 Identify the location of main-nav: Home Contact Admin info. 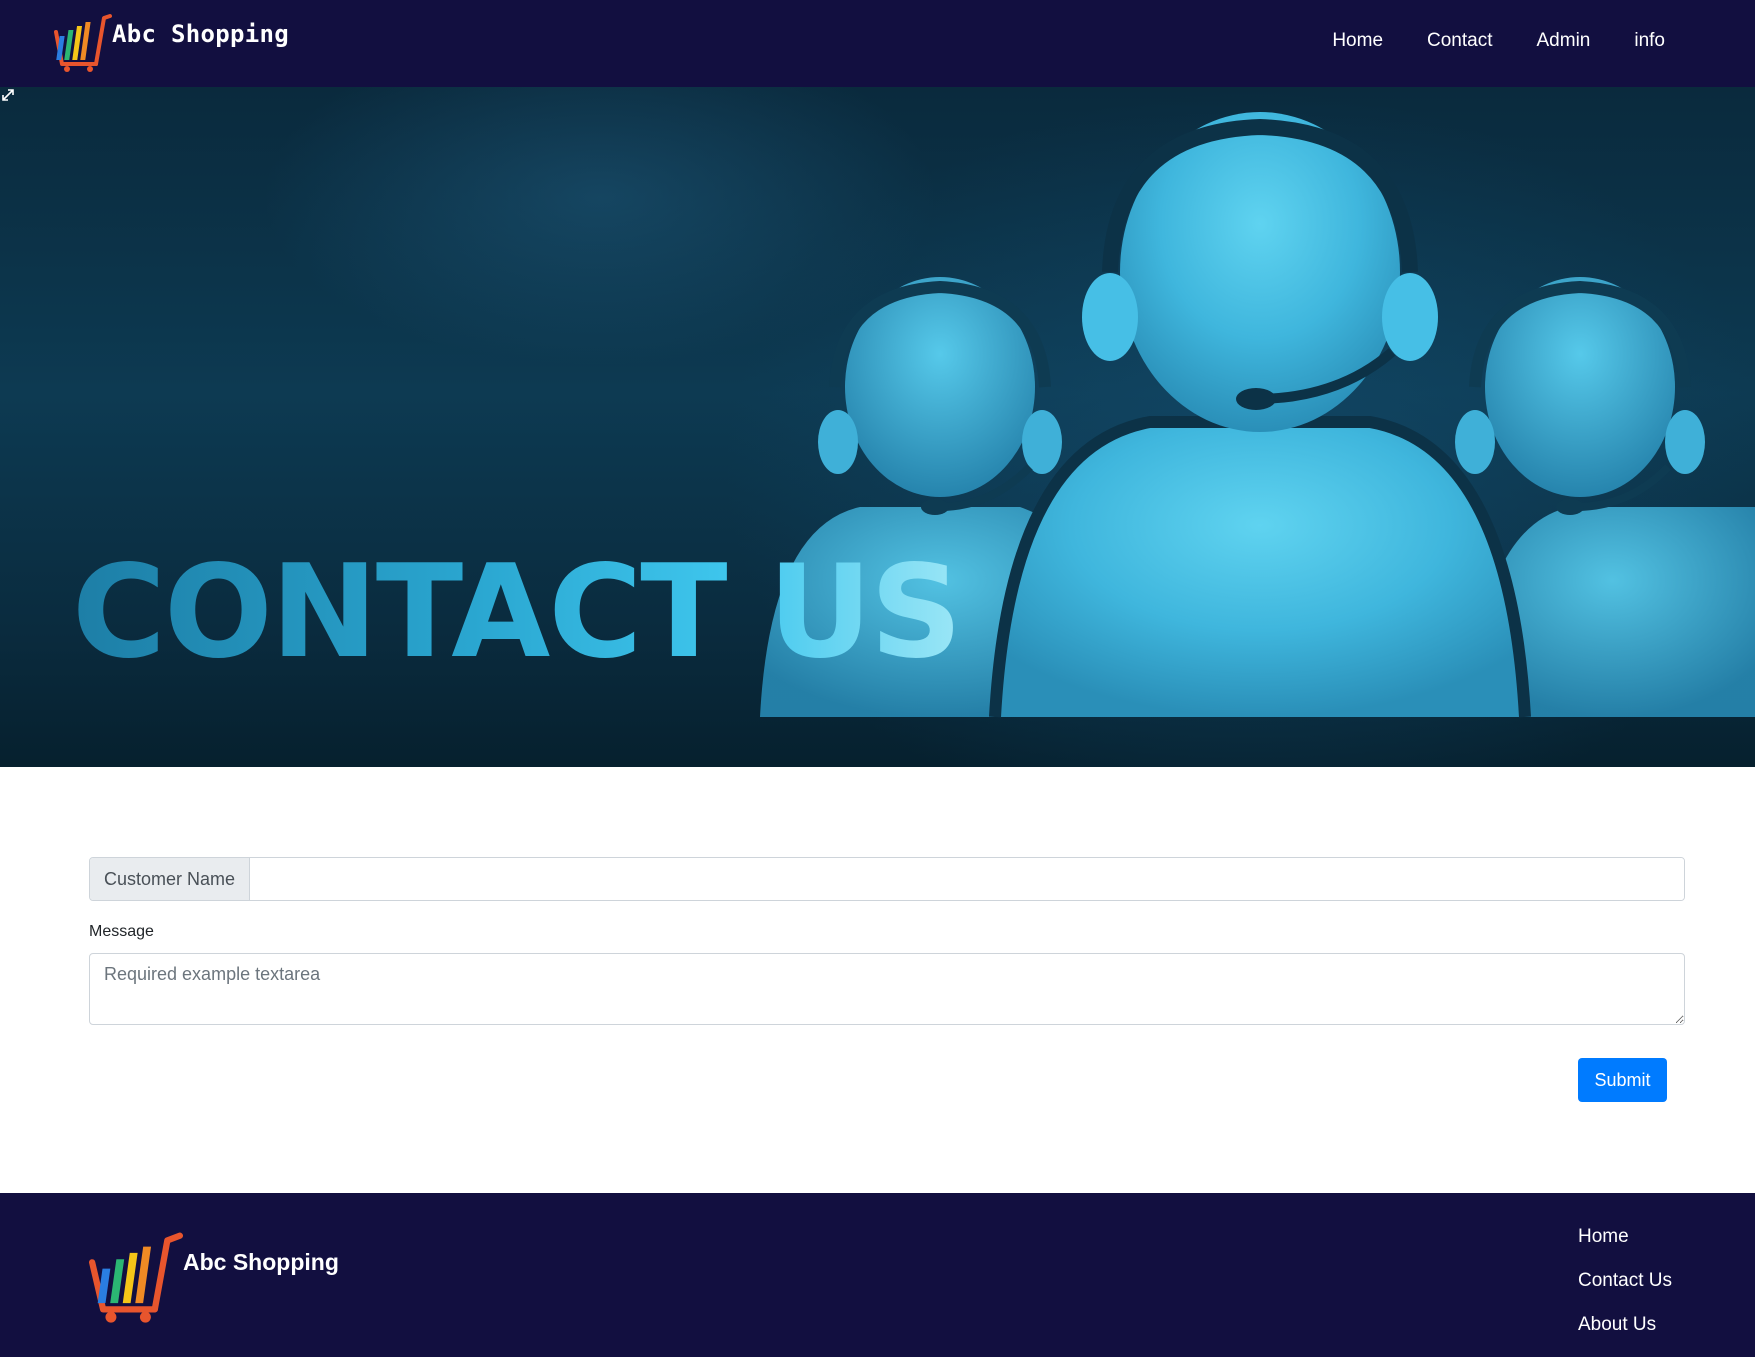
(1498, 41).